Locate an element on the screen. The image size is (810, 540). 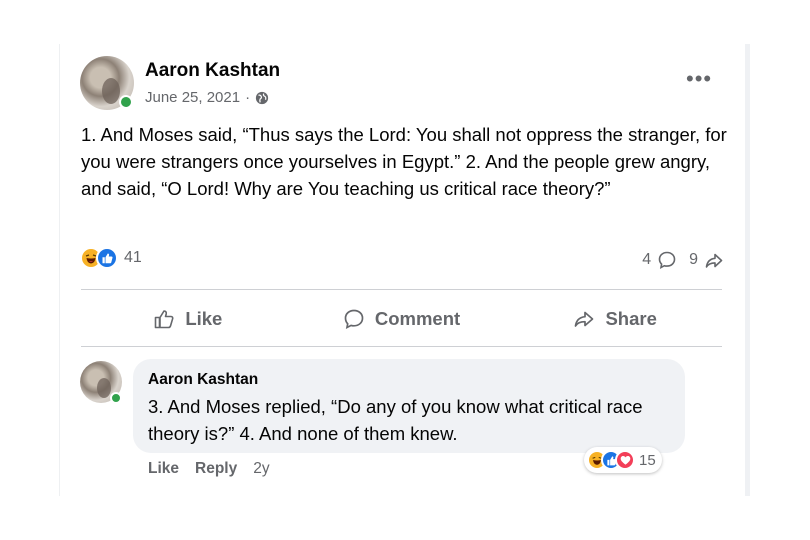
feed-scrollbar is located at coordinates (747, 270).